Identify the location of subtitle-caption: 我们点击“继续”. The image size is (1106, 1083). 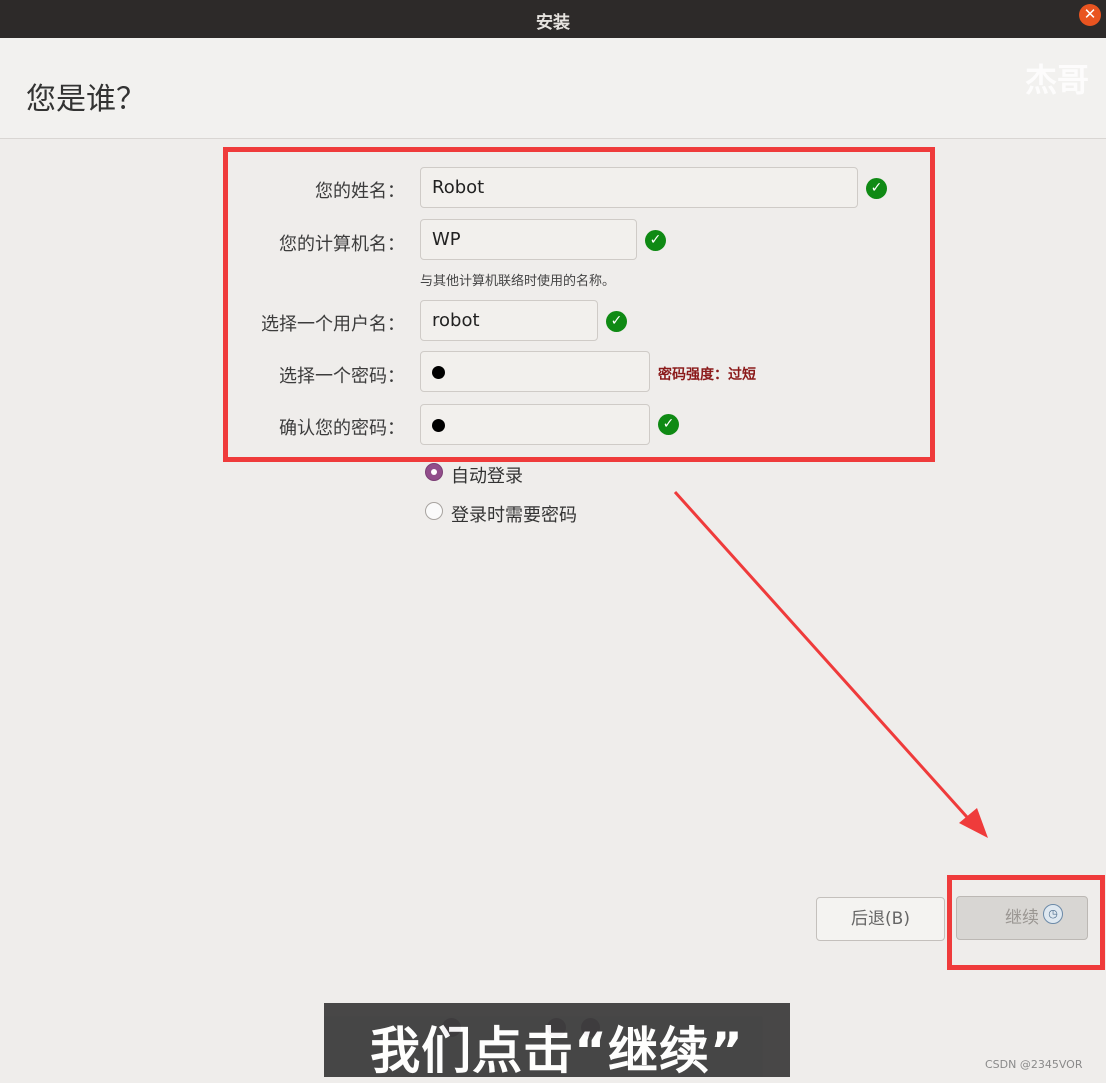
(557, 1051).